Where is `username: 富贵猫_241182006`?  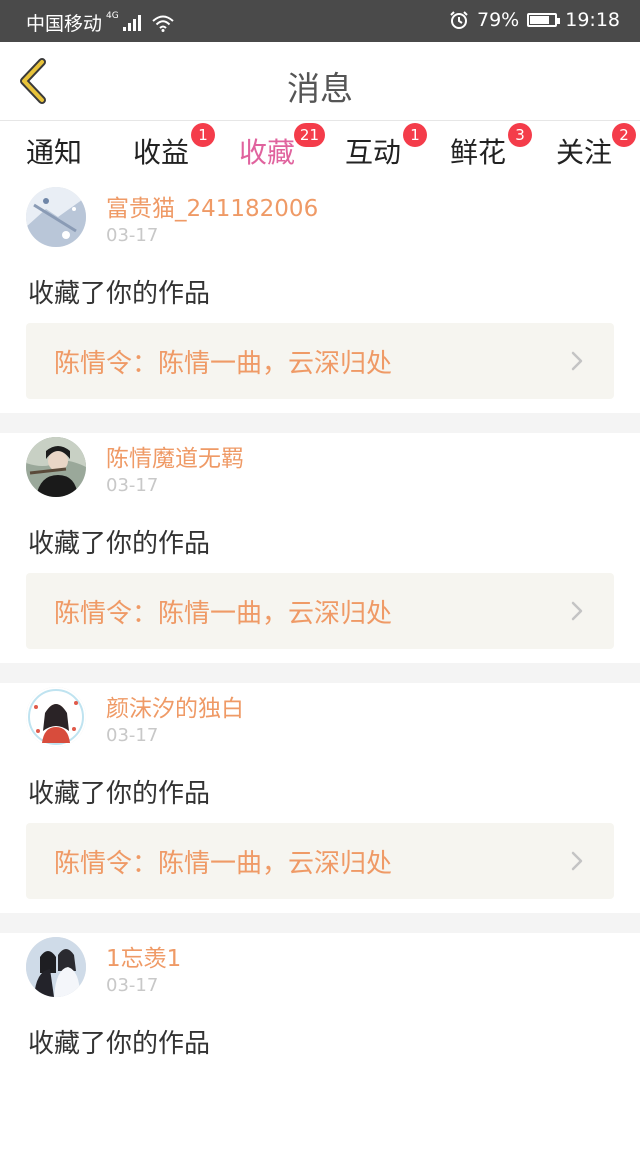 username: 富贵猫_241182006 is located at coordinates (212, 206).